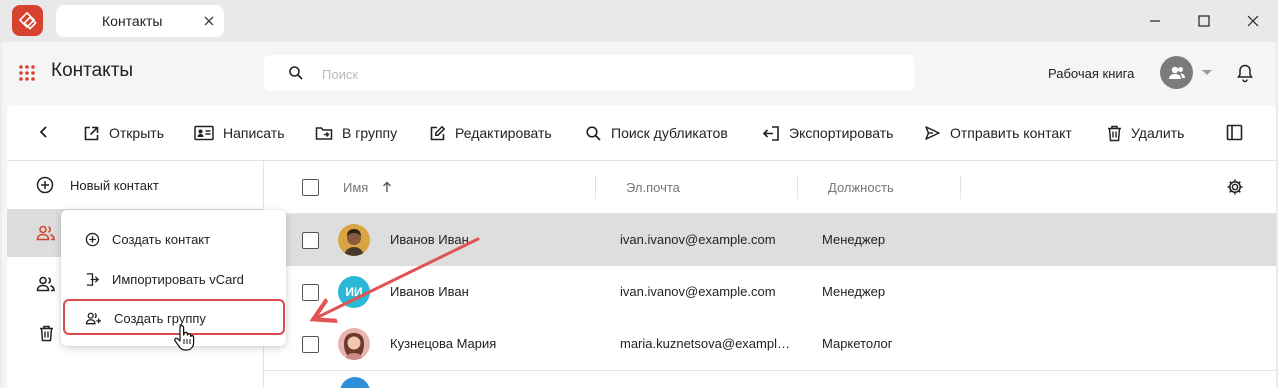  I want to click on maximize-icon, so click(1204, 21).